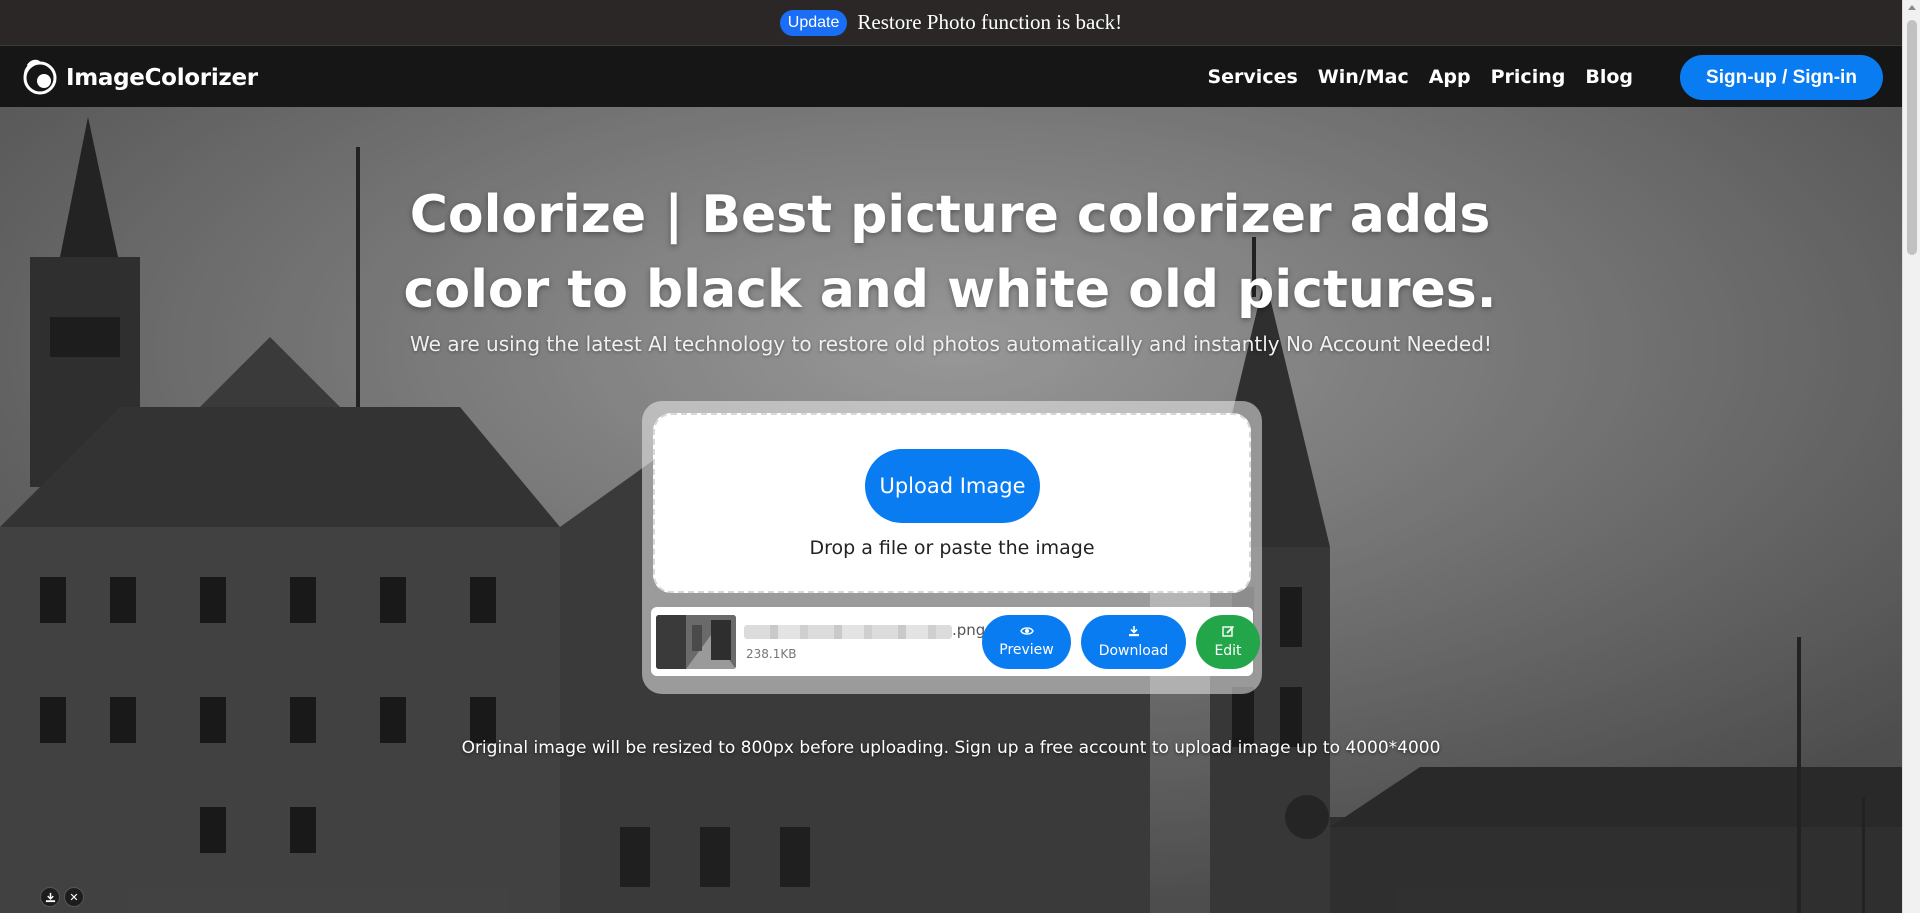 The image size is (1920, 913). Describe the element at coordinates (1912, 7) in the screenshot. I see `scroll-up-arrow-icon` at that location.